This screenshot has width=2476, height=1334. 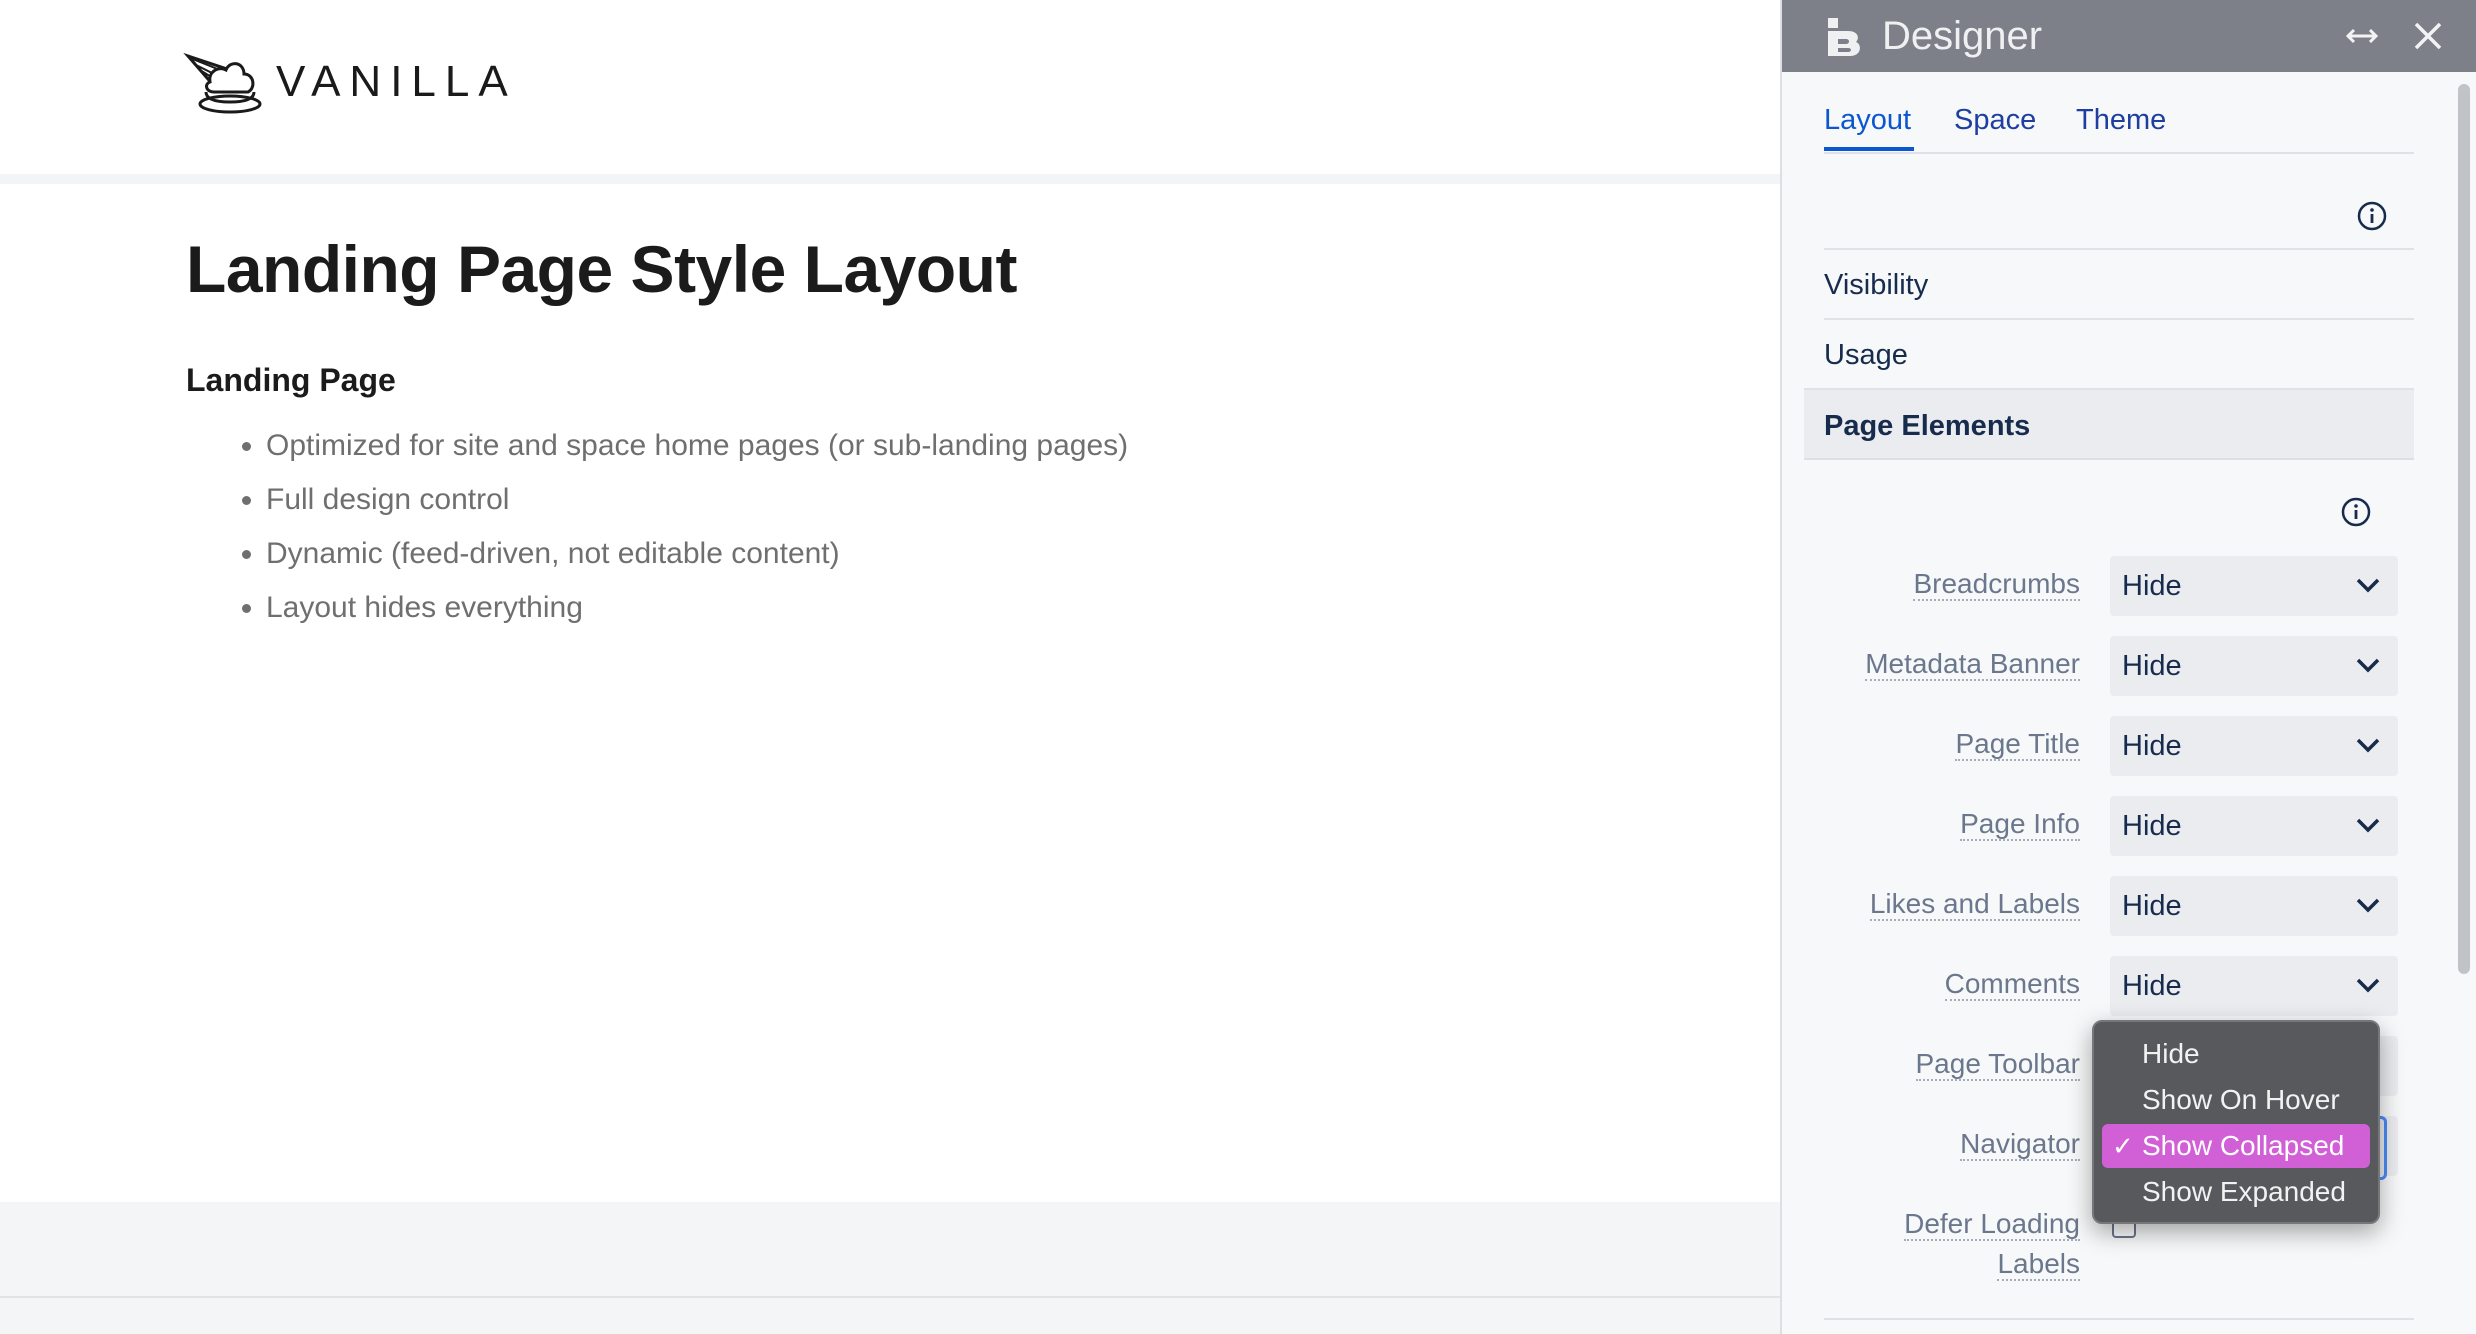 I want to click on dropdown-option-hide: Hide, so click(x=2236, y=1054).